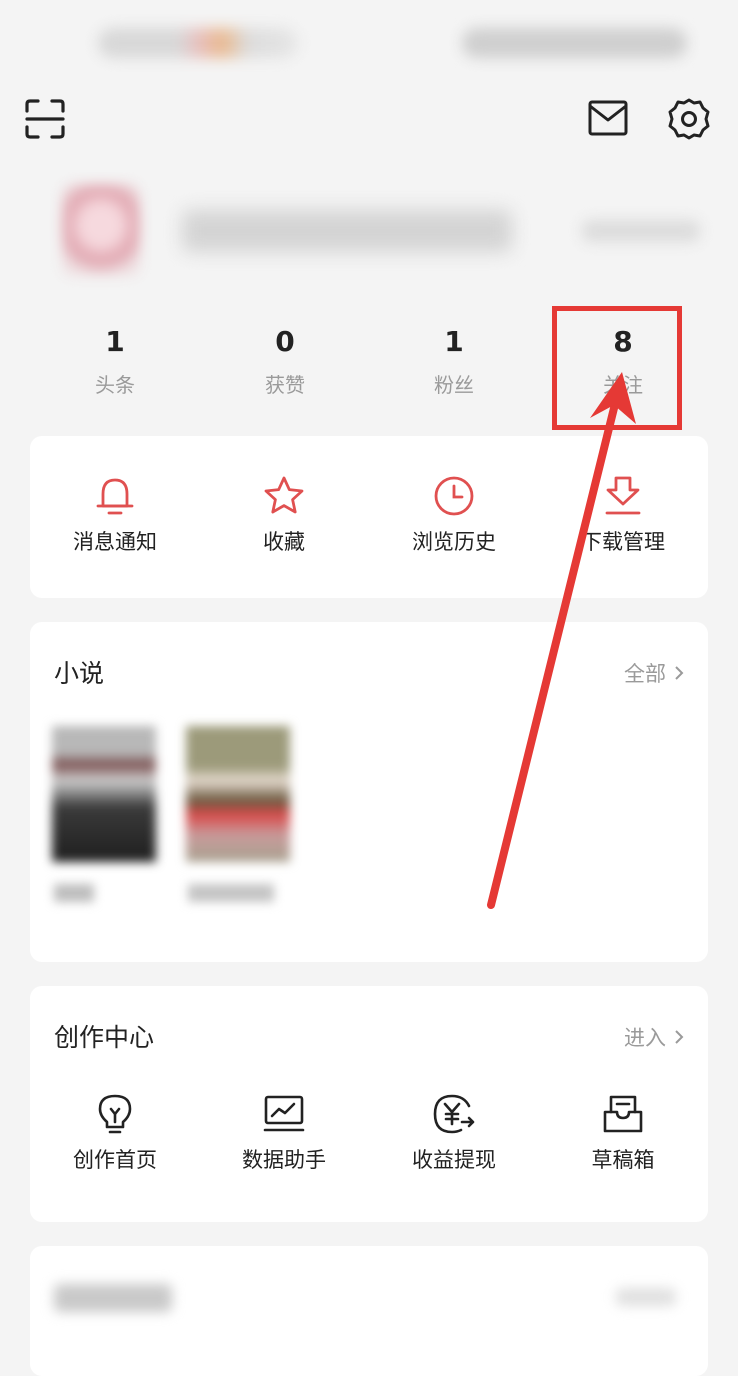 The width and height of the screenshot is (738, 1376). What do you see at coordinates (104, 1037) in the screenshot?
I see `creator-center-title: 创作中心` at bounding box center [104, 1037].